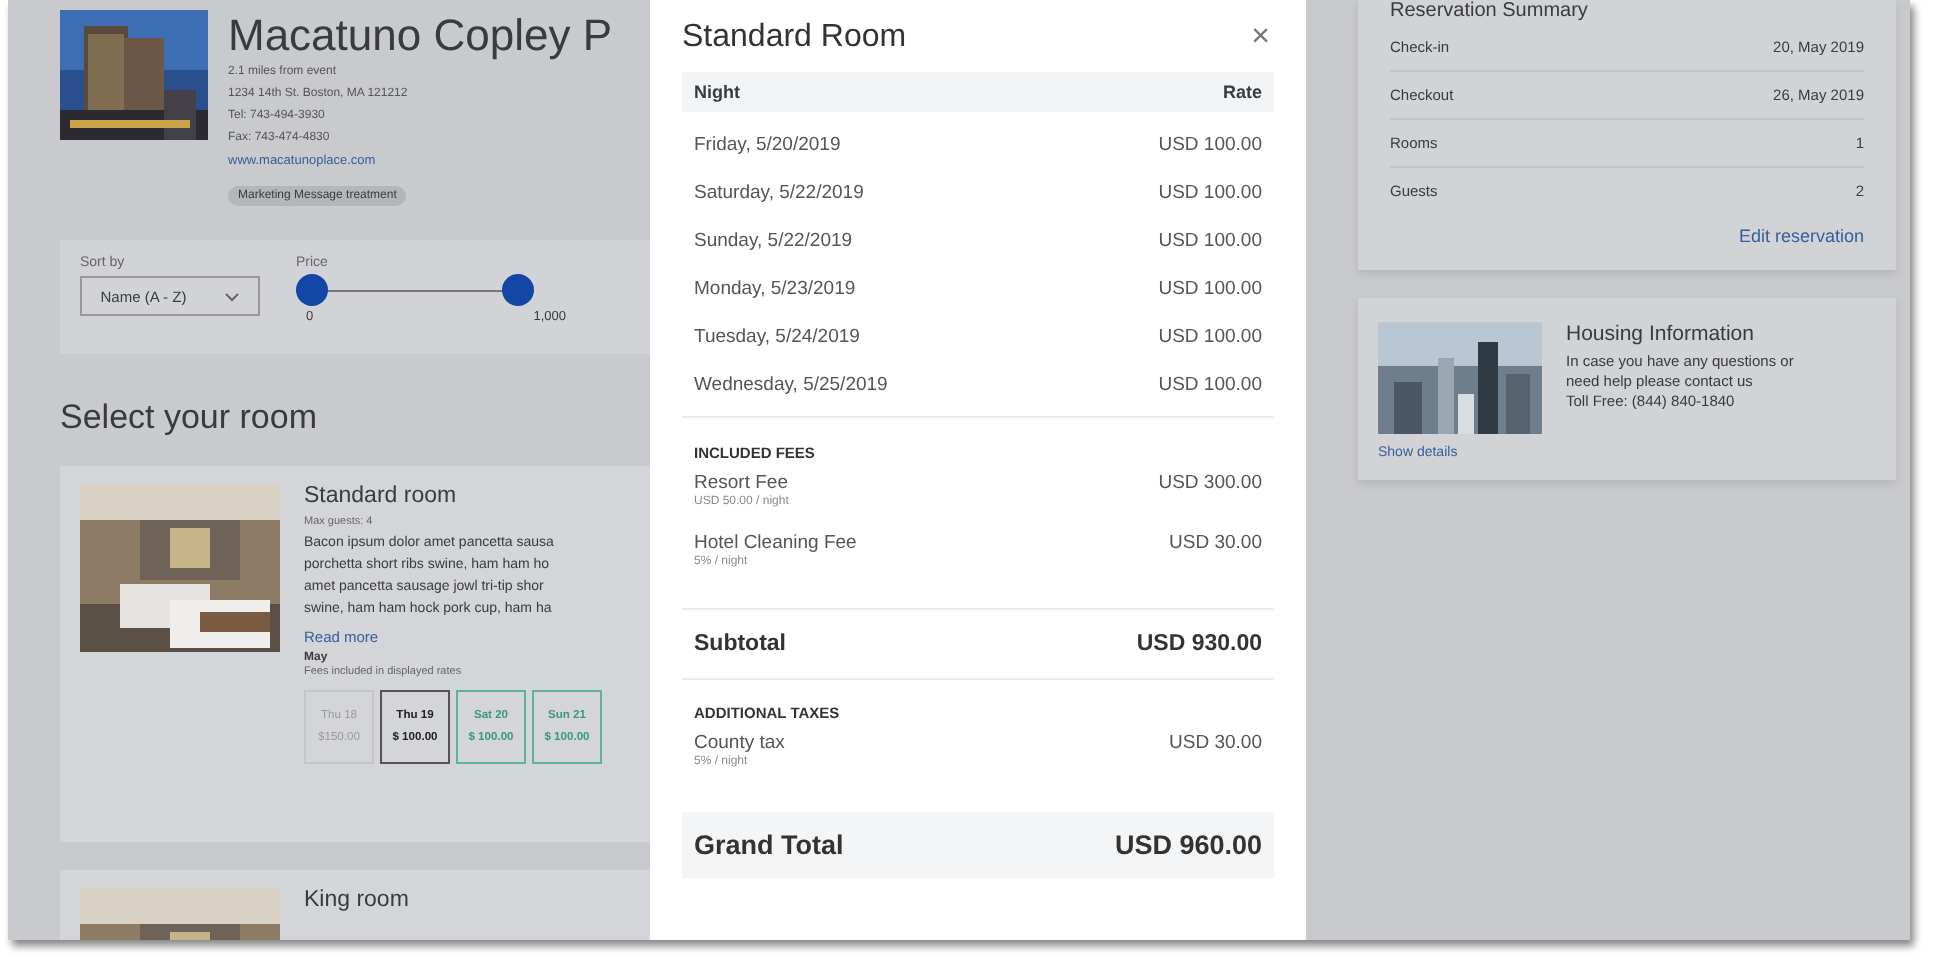 This screenshot has width=1934, height=966. I want to click on chevron-icon, so click(231, 296).